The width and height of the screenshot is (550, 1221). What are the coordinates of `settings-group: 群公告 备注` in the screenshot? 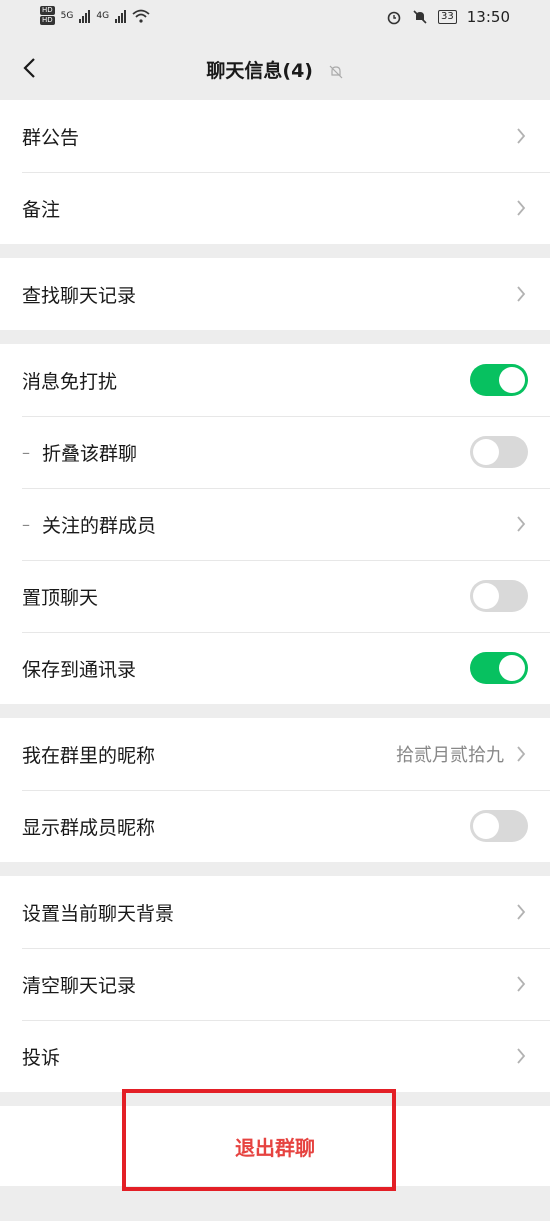 It's located at (275, 172).